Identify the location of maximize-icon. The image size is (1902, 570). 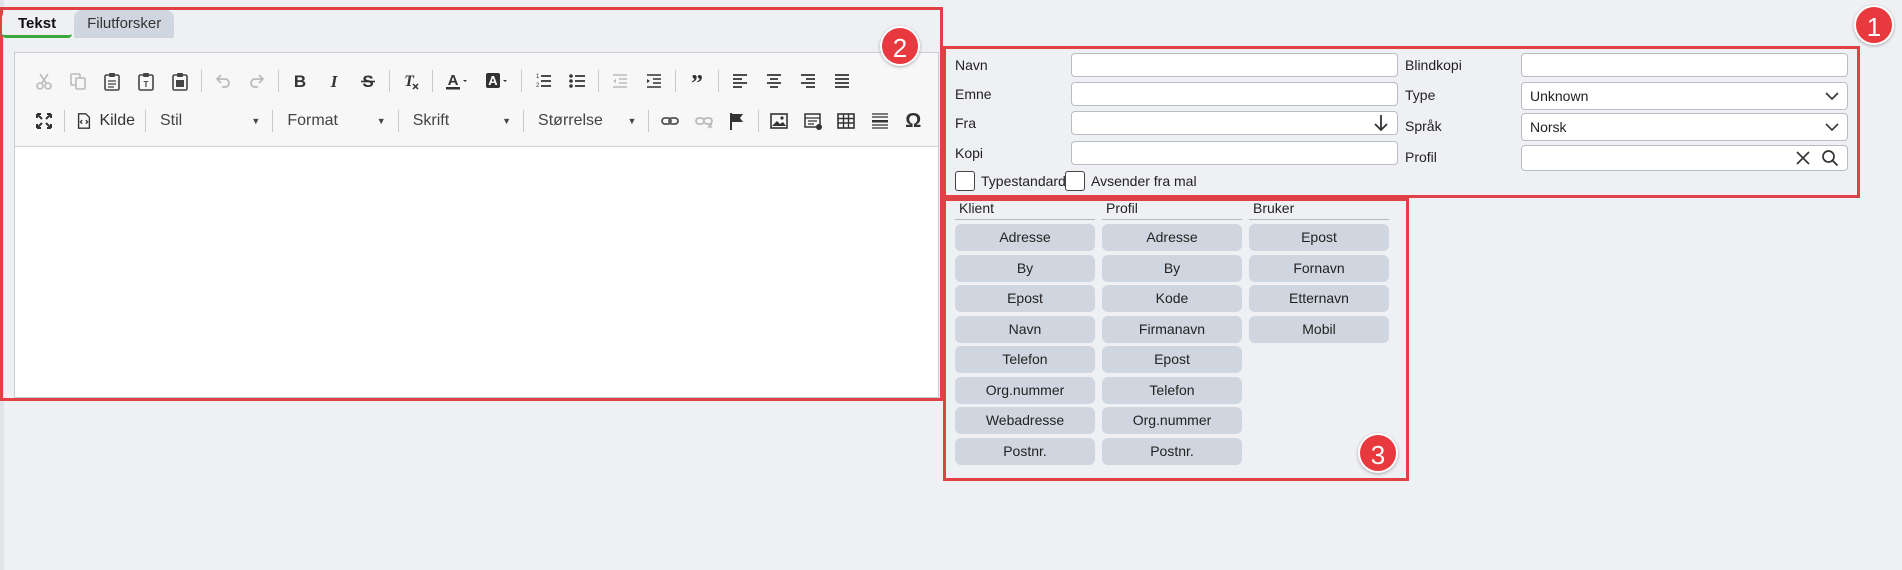
(43, 121).